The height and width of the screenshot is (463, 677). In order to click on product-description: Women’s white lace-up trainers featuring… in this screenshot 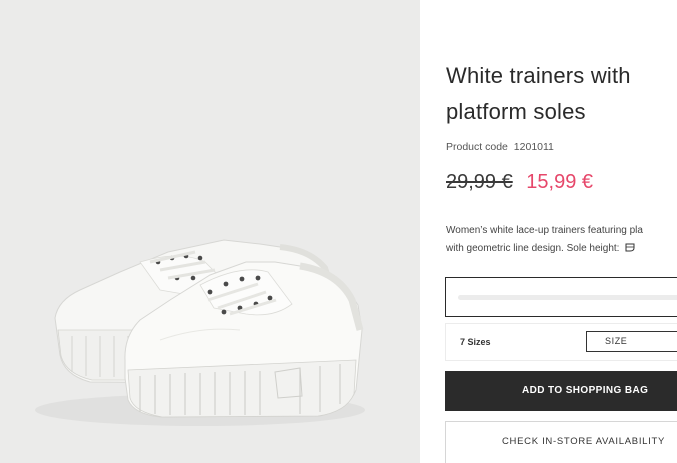, I will do `click(561, 240)`.